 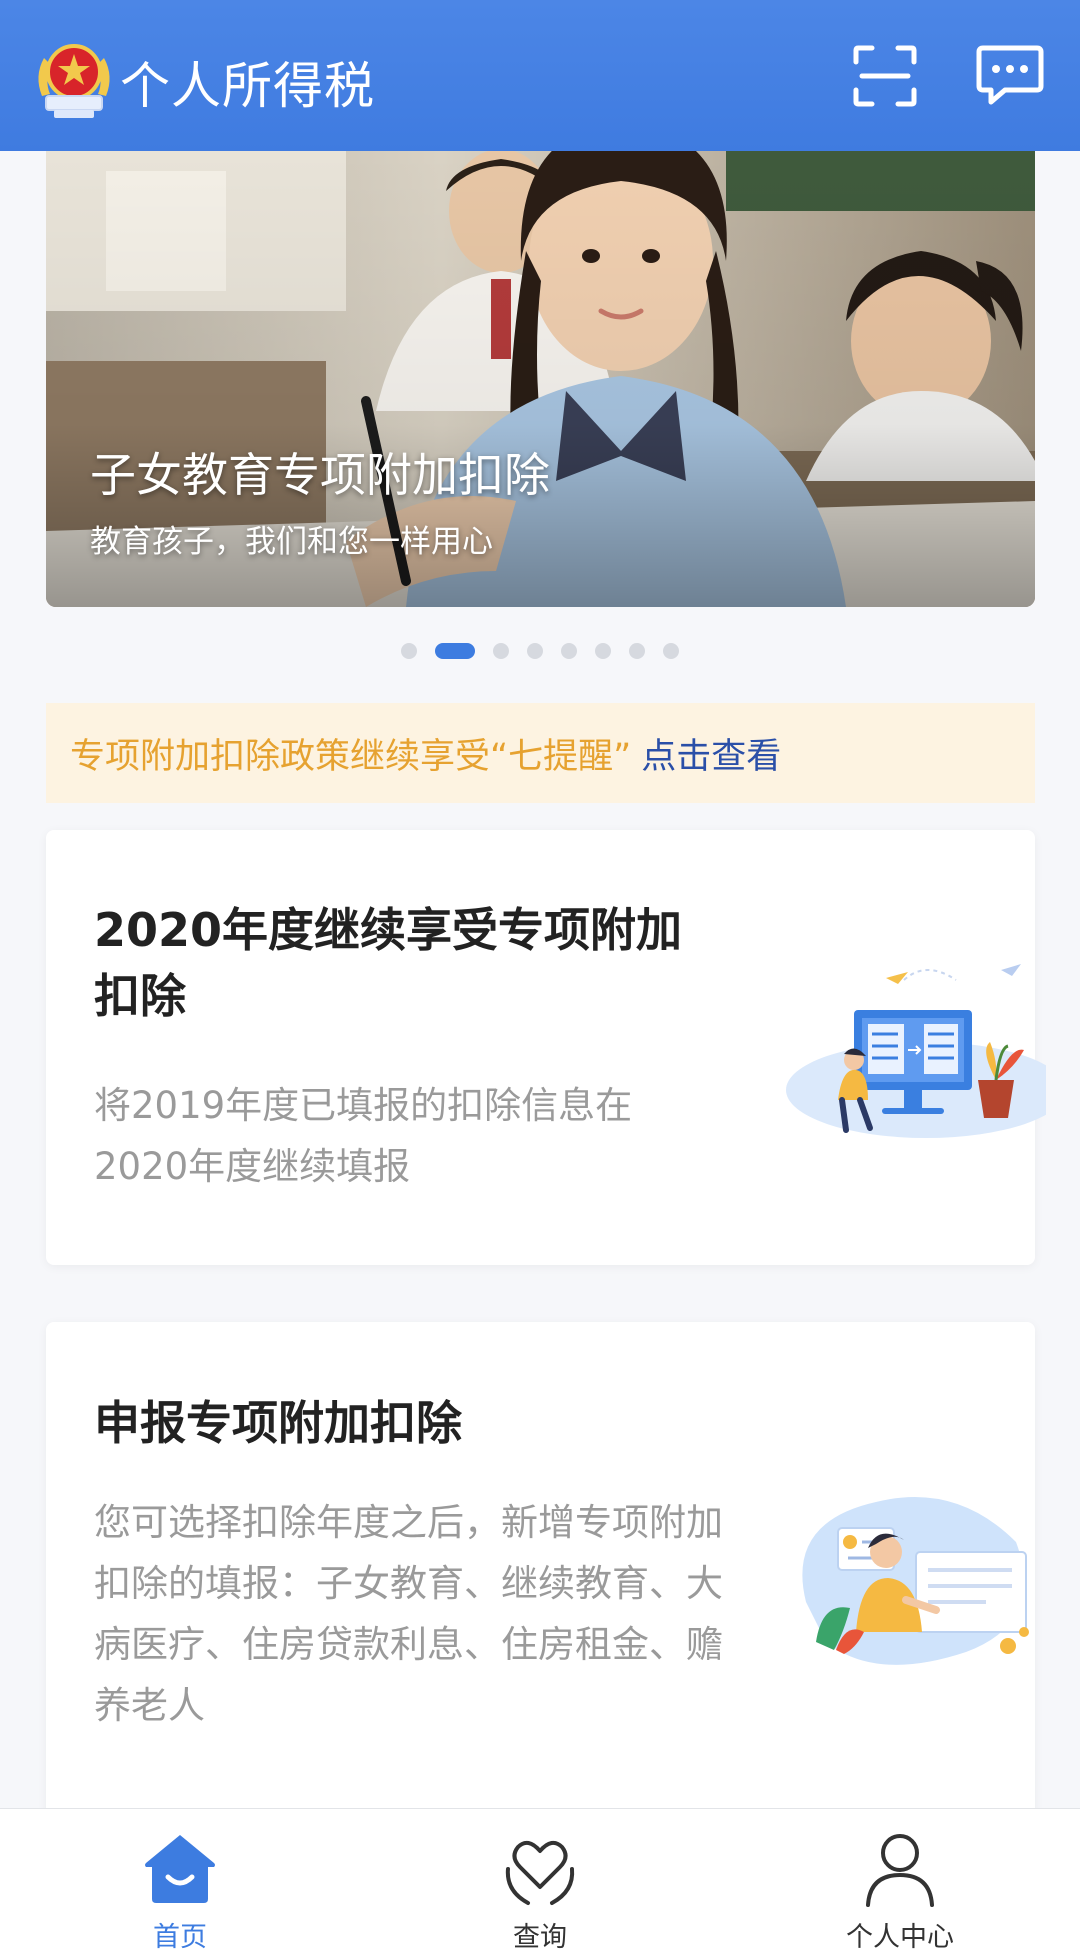 What do you see at coordinates (278, 1423) in the screenshot?
I see `card-title: 申报专项附加扣除` at bounding box center [278, 1423].